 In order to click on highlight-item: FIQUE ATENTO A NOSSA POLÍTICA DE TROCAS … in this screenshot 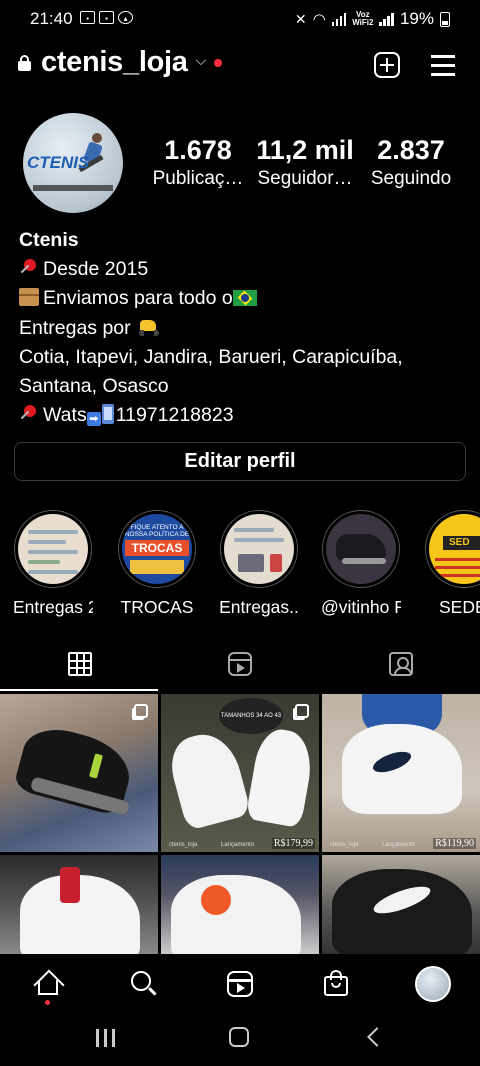, I will do `click(157, 564)`.